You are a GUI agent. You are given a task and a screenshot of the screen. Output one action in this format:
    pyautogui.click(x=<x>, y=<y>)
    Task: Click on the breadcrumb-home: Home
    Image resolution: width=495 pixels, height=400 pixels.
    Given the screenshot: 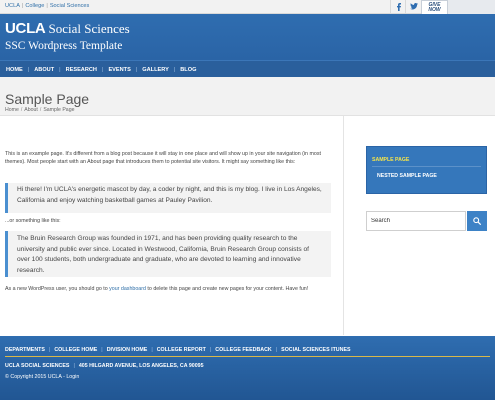 What is the action you would take?
    pyautogui.click(x=12, y=110)
    